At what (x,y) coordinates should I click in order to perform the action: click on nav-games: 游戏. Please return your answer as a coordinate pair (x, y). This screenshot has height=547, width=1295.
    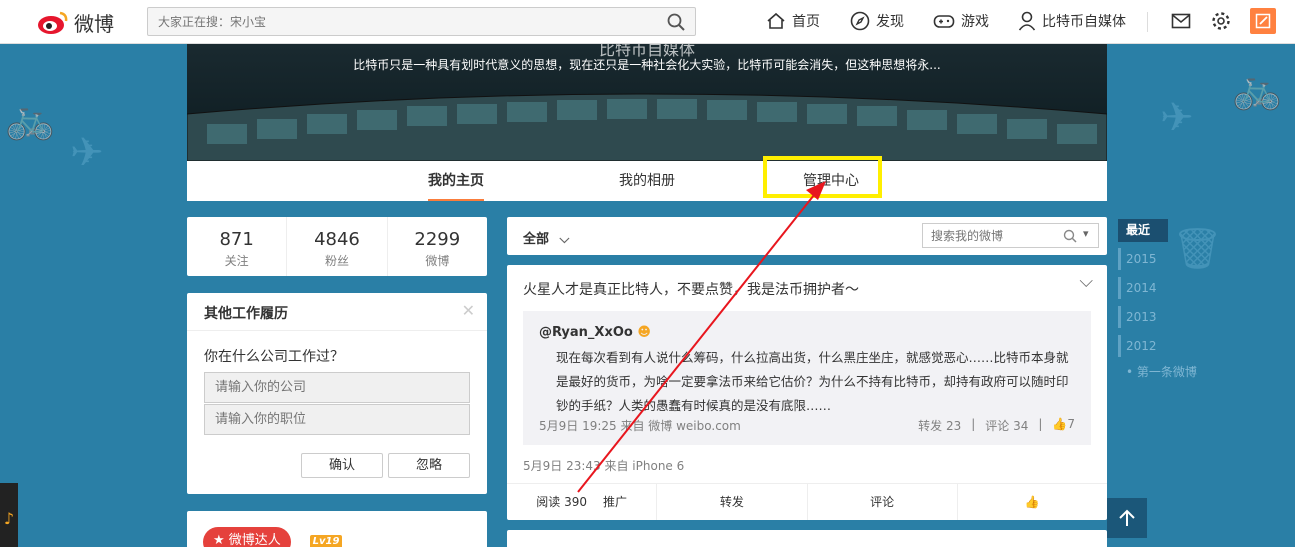
    Looking at the image, I should click on (961, 21).